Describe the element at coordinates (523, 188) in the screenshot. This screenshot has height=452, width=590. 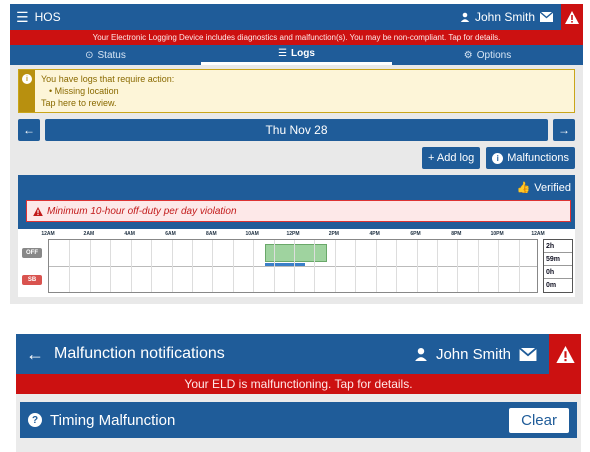
I see `thumbs-up-icon: 👍` at that location.